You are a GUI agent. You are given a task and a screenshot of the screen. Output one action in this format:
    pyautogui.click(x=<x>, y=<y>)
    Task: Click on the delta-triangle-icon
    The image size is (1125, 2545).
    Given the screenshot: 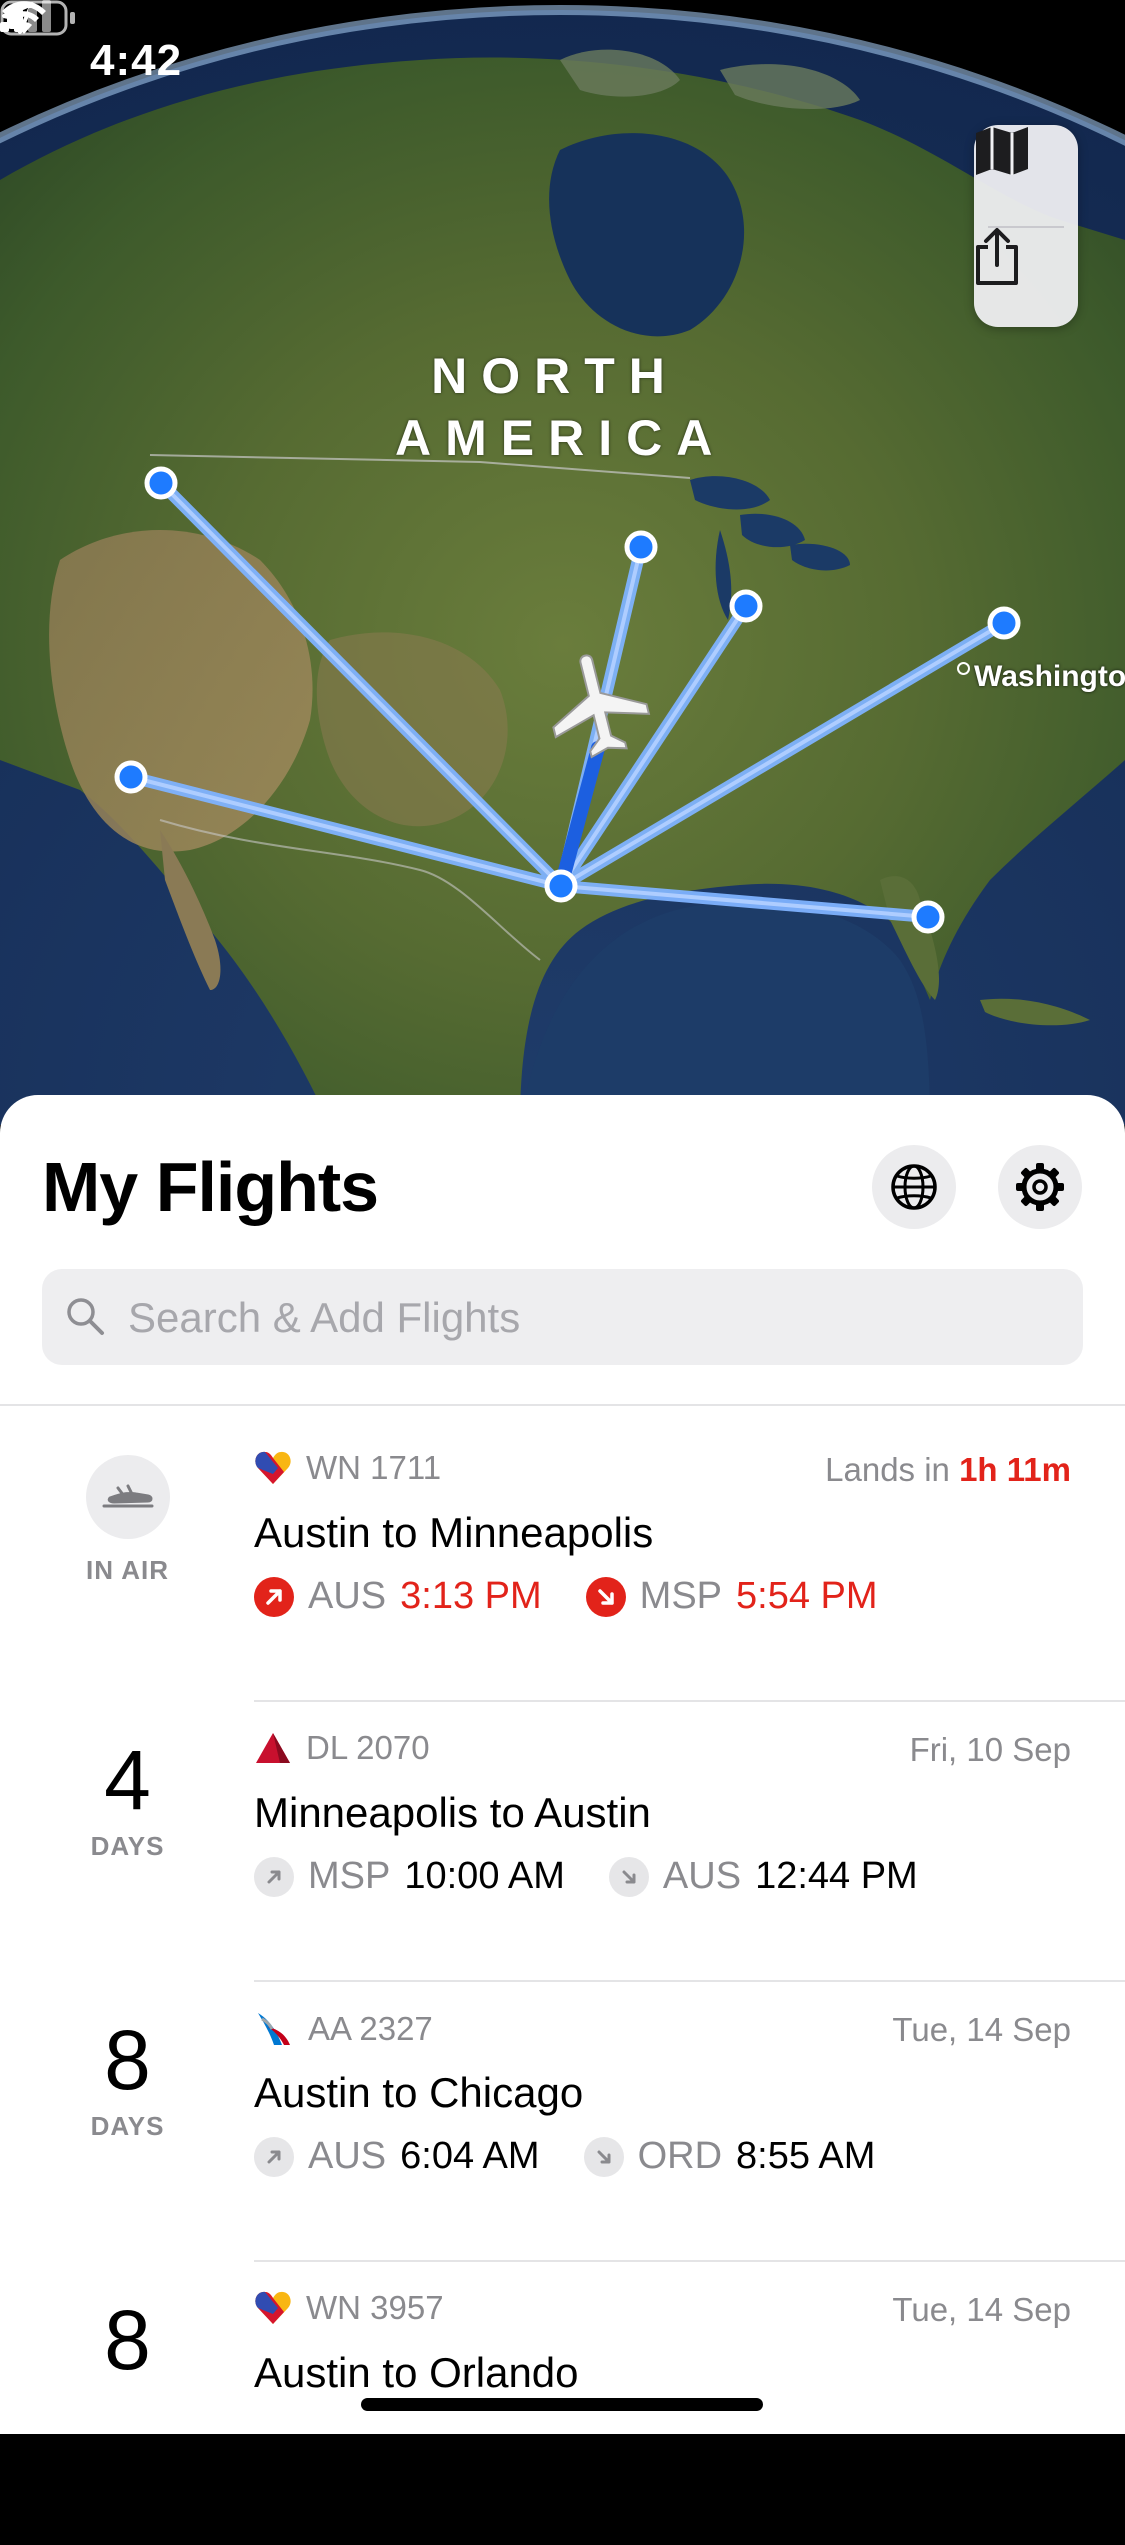 What is the action you would take?
    pyautogui.click(x=273, y=1748)
    